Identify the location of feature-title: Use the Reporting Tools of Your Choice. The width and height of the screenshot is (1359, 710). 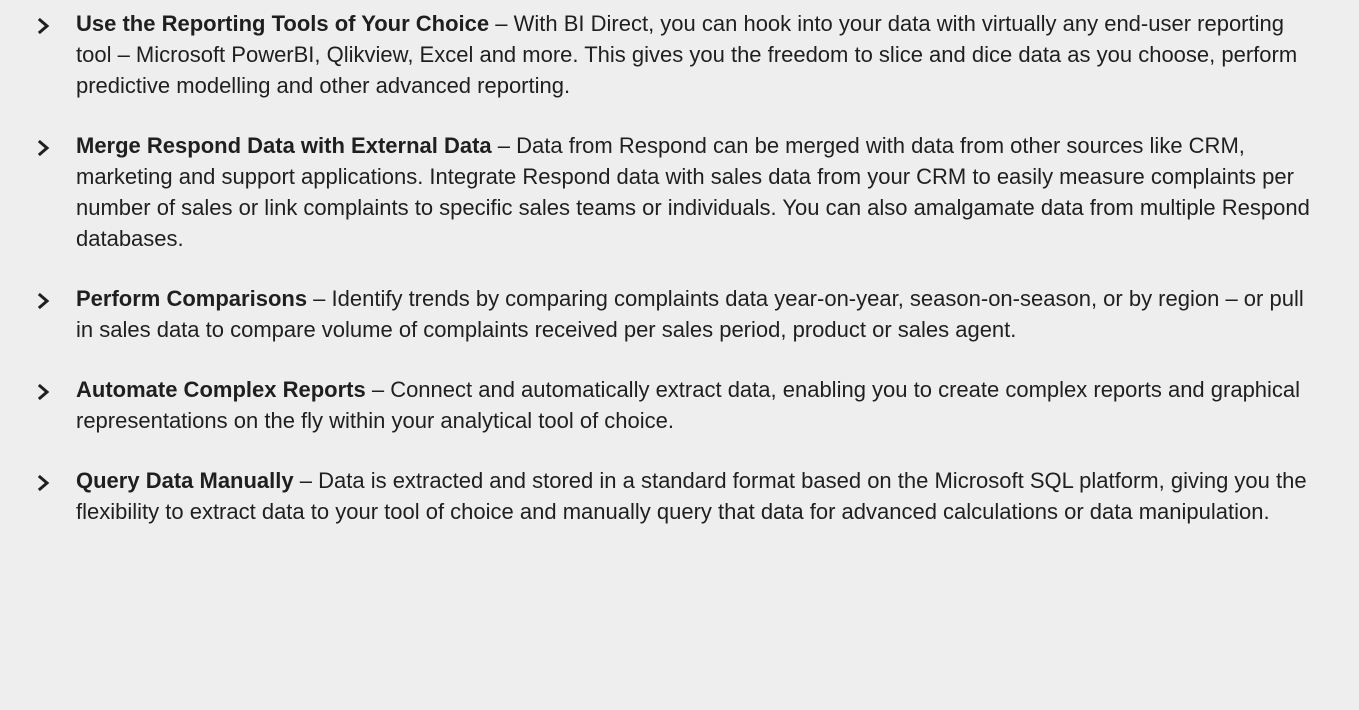
(283, 23).